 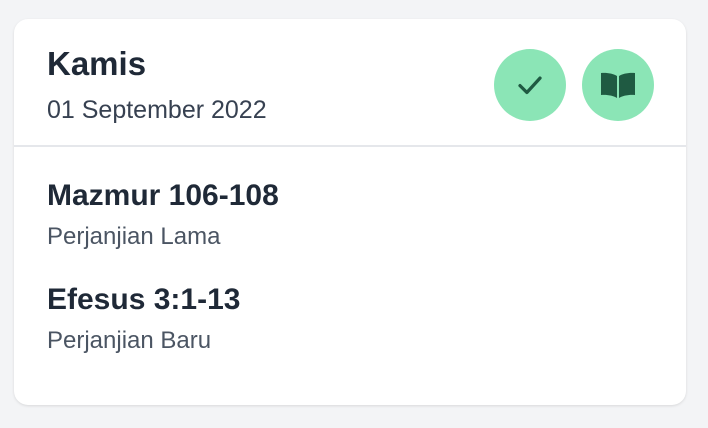 What do you see at coordinates (97, 63) in the screenshot?
I see `day-title: Kamis` at bounding box center [97, 63].